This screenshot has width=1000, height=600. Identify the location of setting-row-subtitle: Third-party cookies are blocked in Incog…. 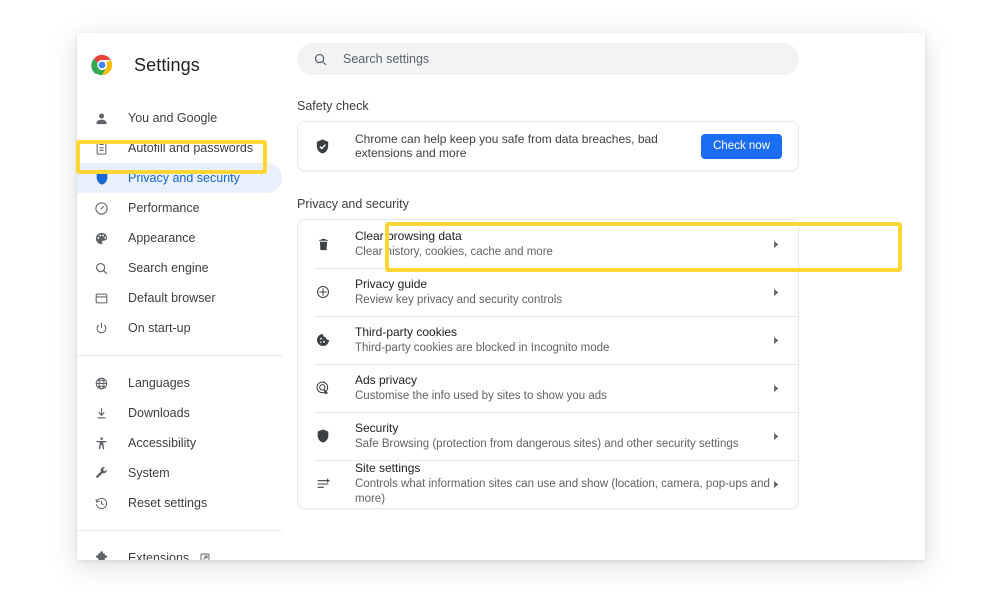
(482, 347).